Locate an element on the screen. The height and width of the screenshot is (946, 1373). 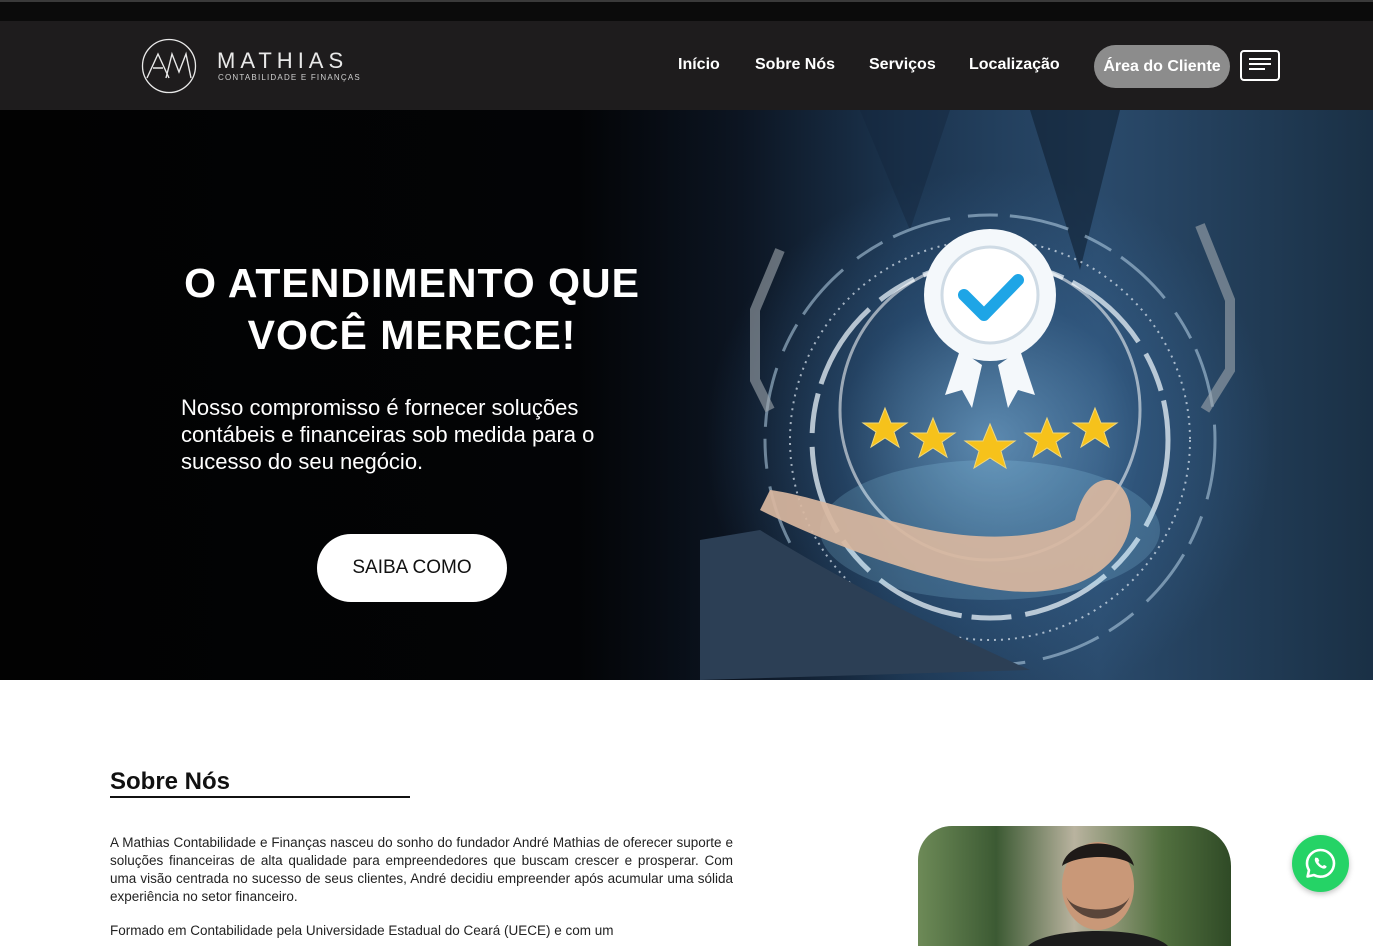
whatsapp-button is located at coordinates (1320, 863).